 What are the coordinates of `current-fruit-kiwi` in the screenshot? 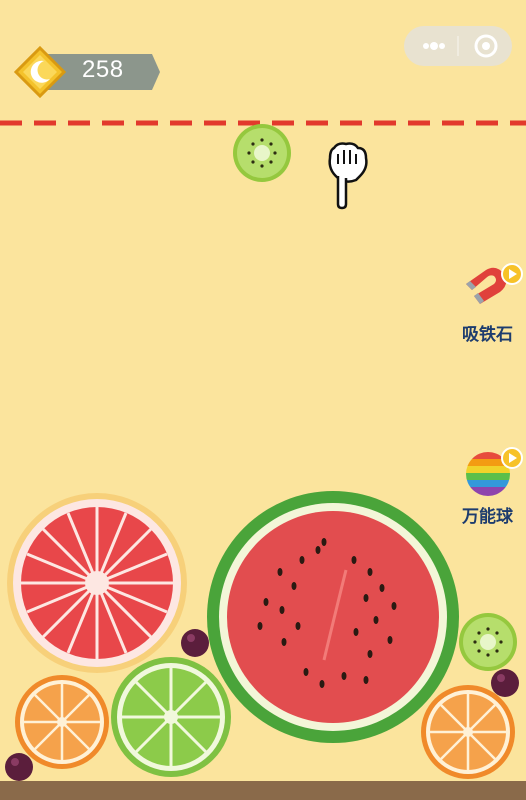 It's located at (262, 153).